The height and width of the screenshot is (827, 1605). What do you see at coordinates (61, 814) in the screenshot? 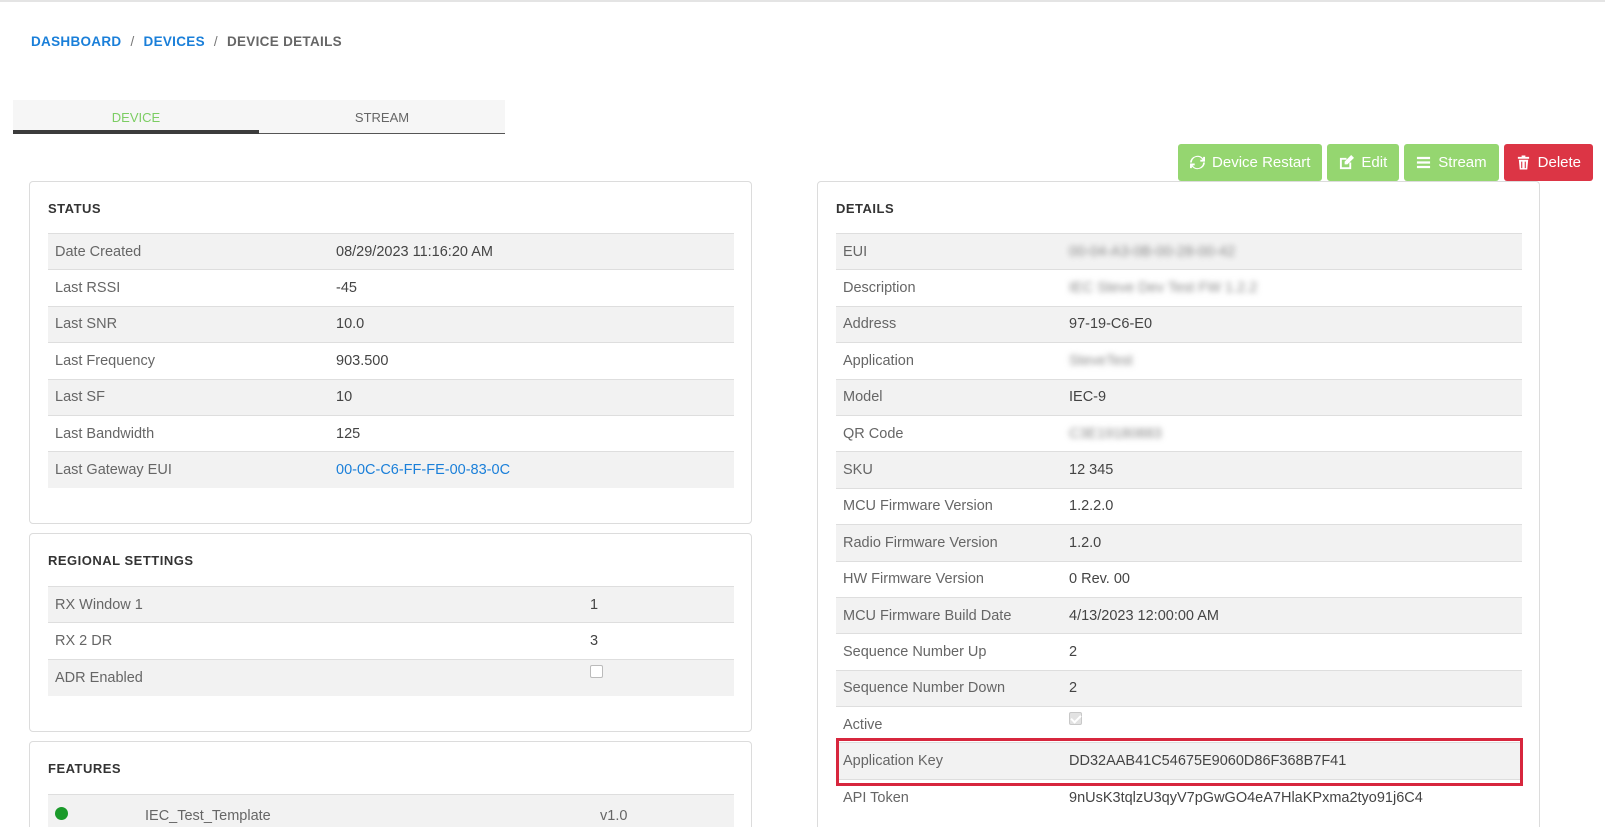
I see `status-dot-icon` at bounding box center [61, 814].